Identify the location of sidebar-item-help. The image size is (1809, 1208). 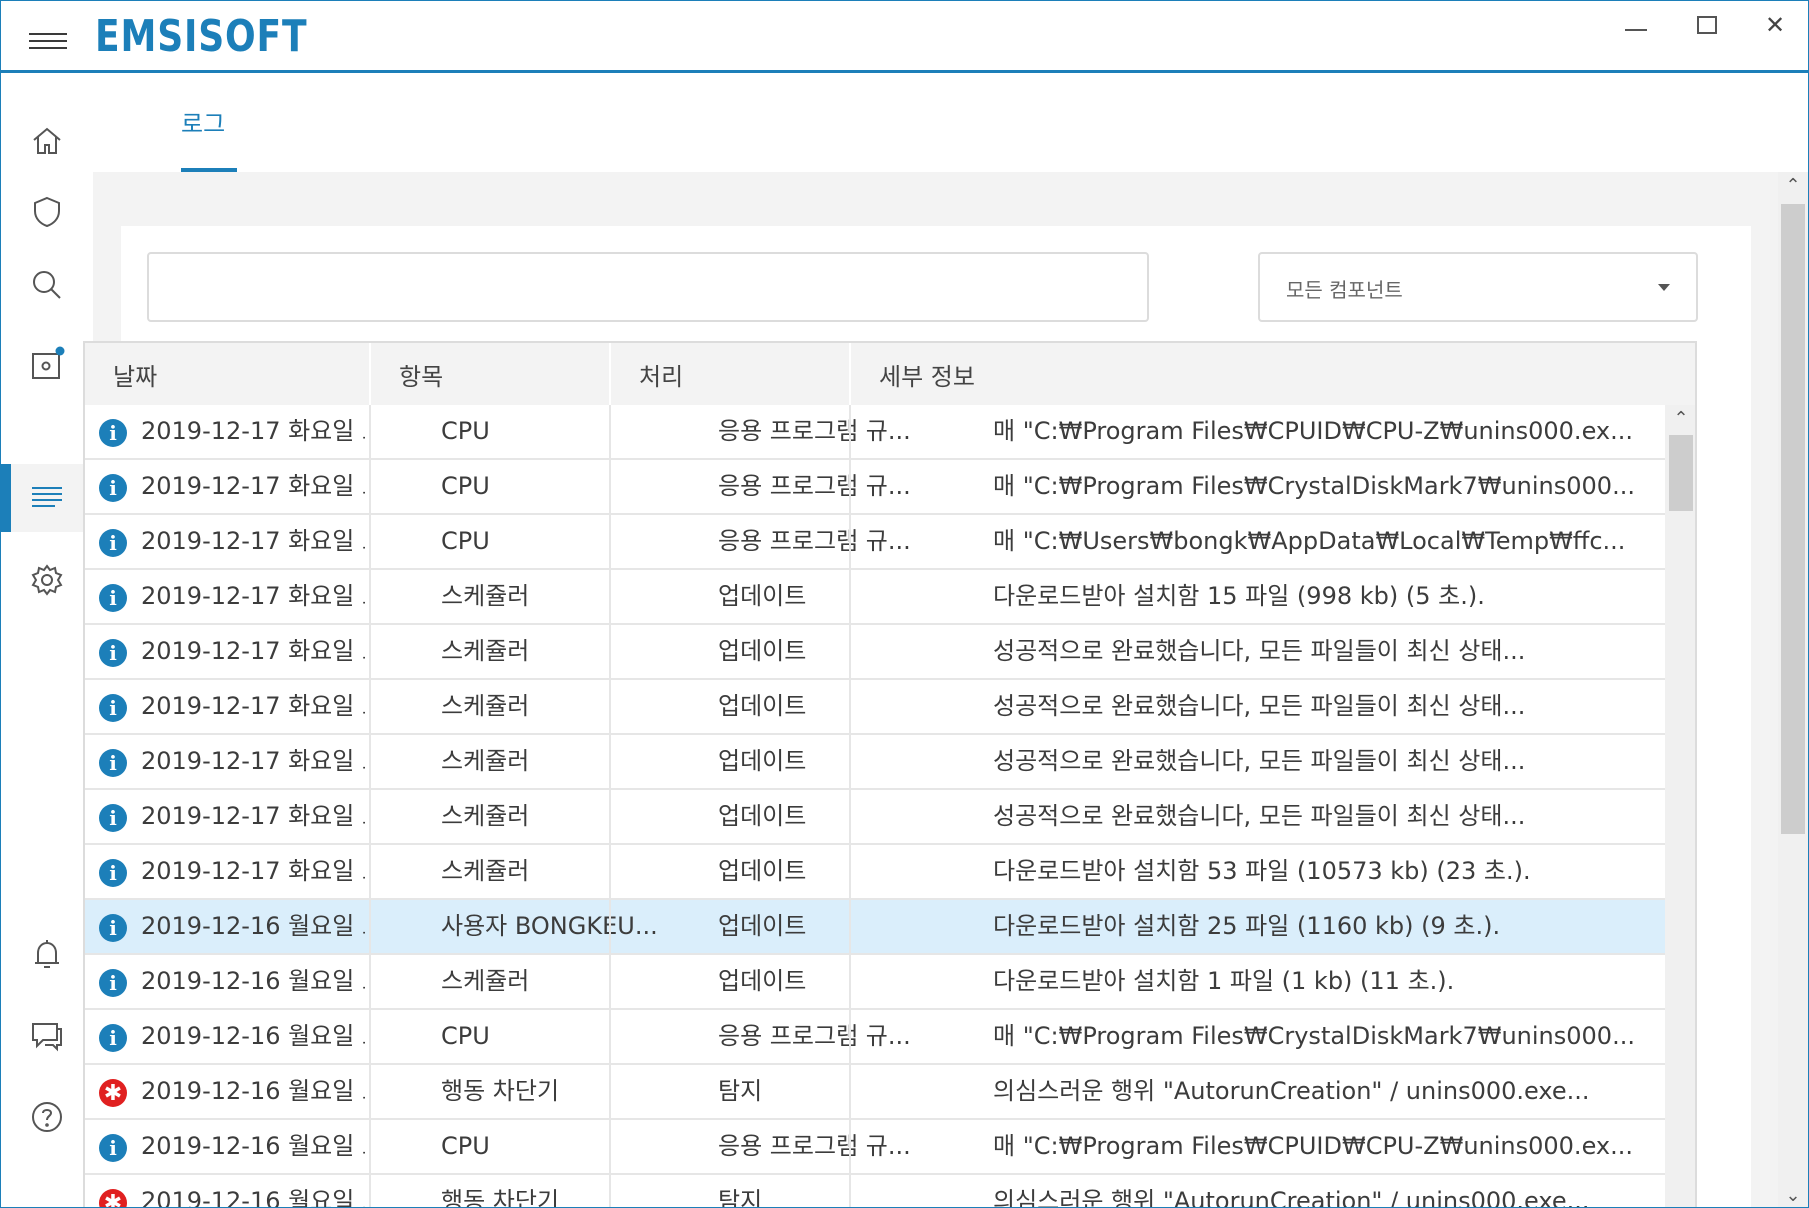
(47, 1117).